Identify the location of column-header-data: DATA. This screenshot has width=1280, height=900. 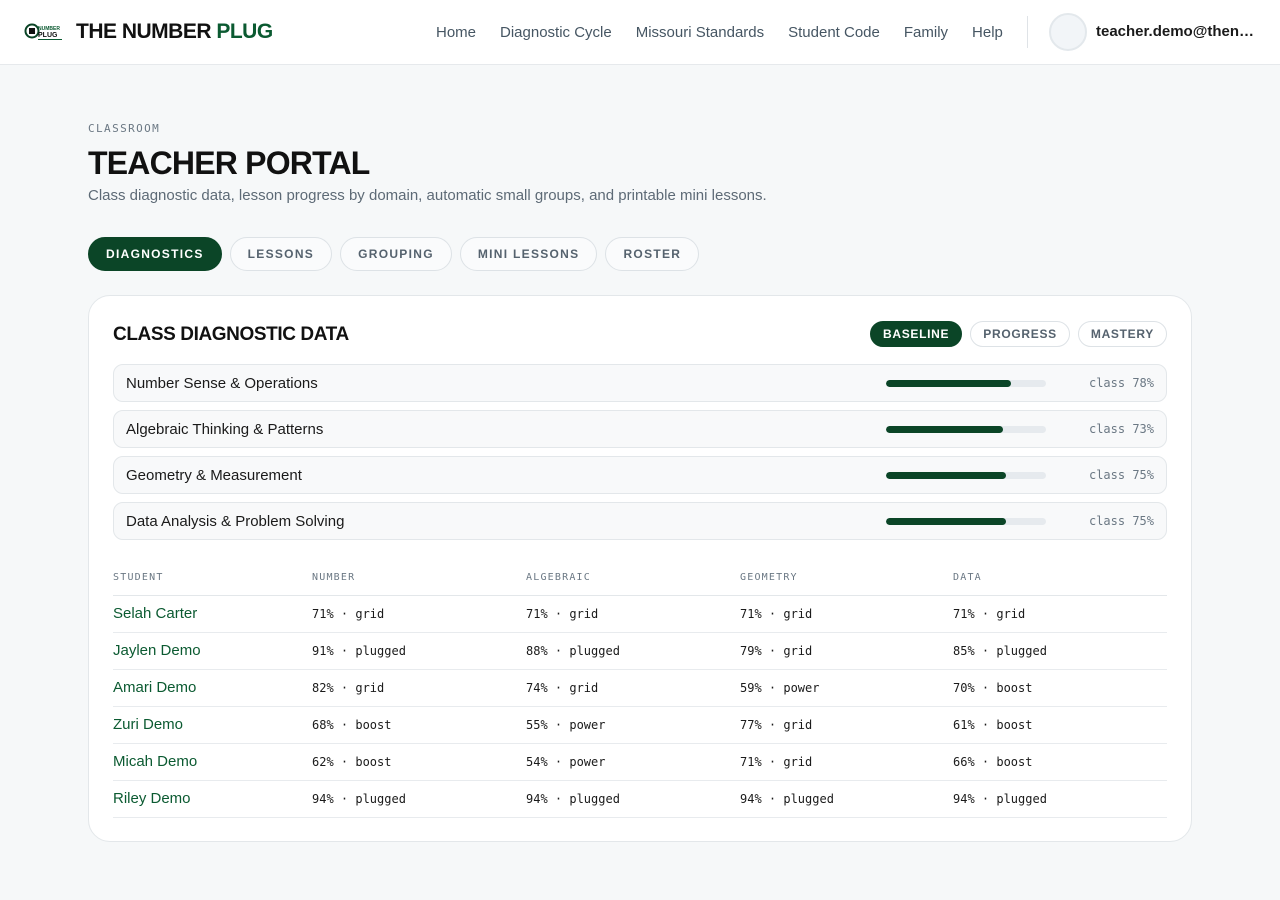
(1060, 582).